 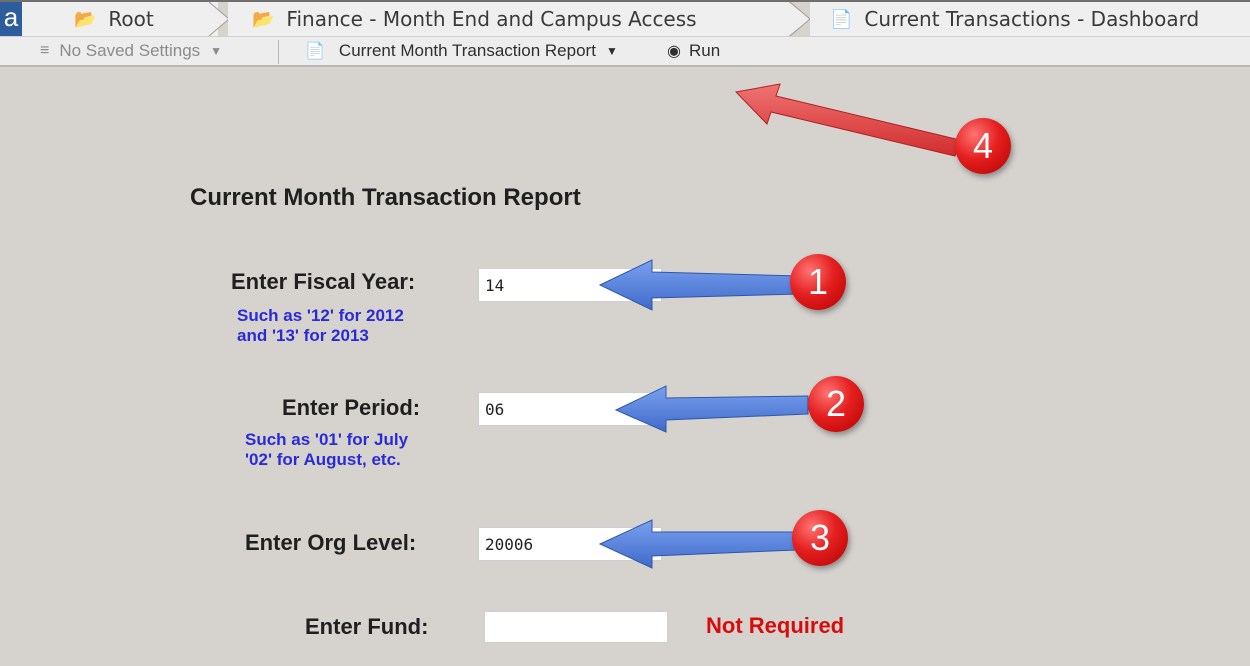 I want to click on annotation-badge-4: 4, so click(x=983, y=146).